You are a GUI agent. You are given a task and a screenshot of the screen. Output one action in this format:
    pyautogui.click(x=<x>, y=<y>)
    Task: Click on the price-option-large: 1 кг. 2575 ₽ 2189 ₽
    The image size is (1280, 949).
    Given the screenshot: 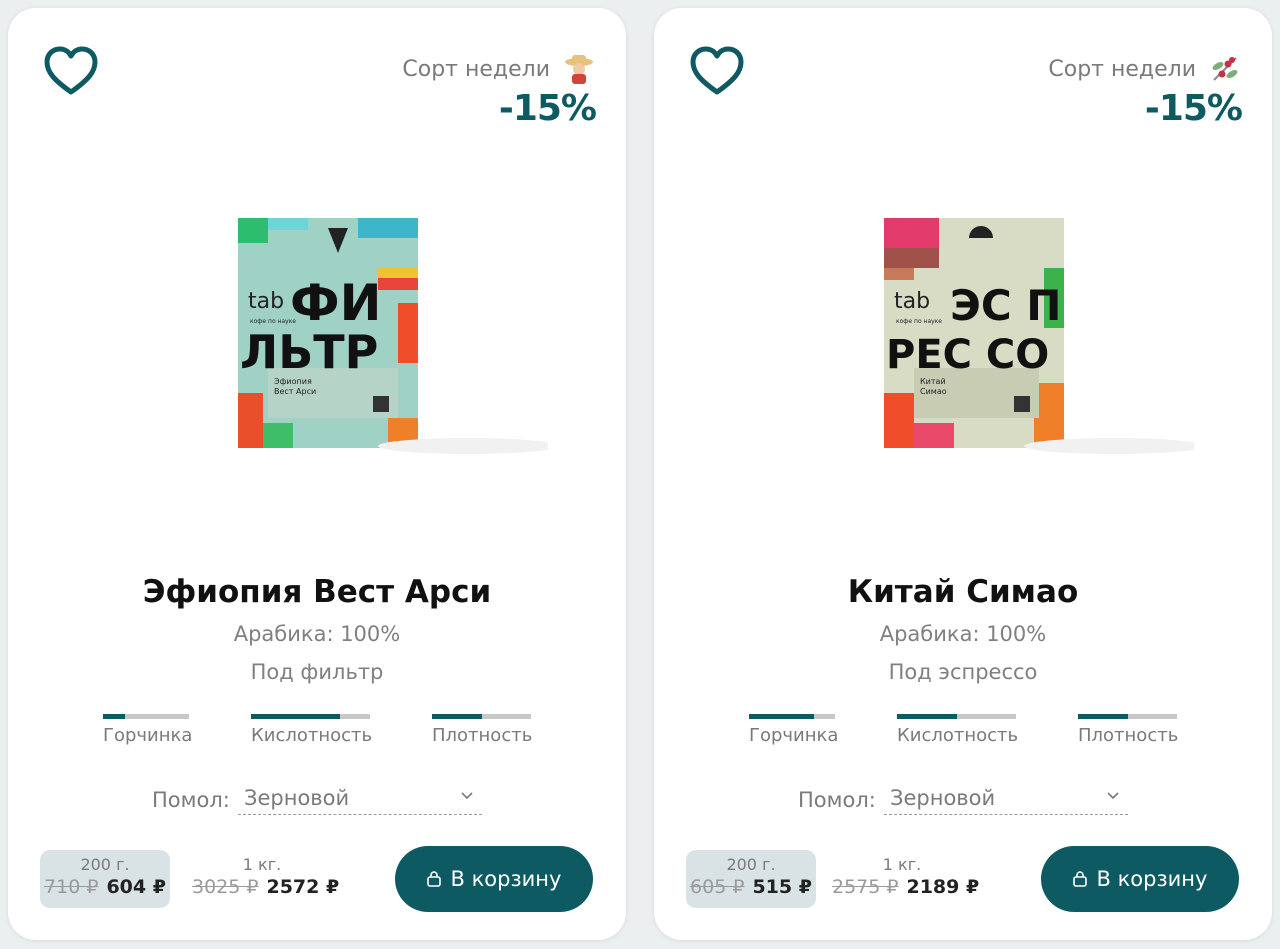 What is the action you would take?
    pyautogui.click(x=905, y=879)
    